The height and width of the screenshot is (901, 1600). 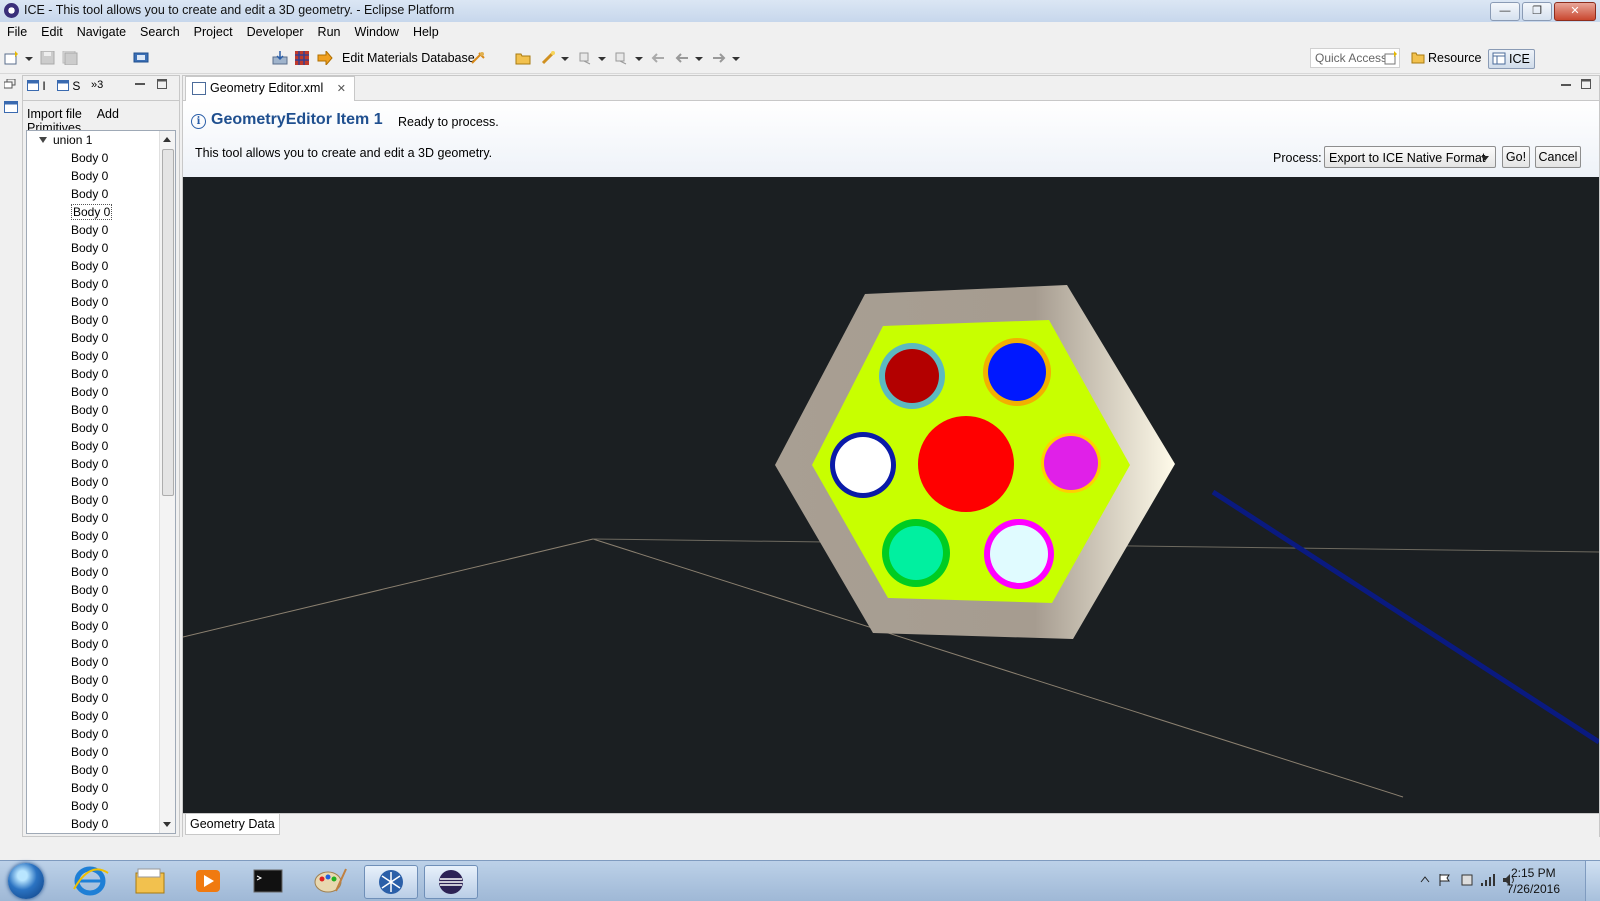 I want to click on menu-run: Run, so click(x=329, y=32).